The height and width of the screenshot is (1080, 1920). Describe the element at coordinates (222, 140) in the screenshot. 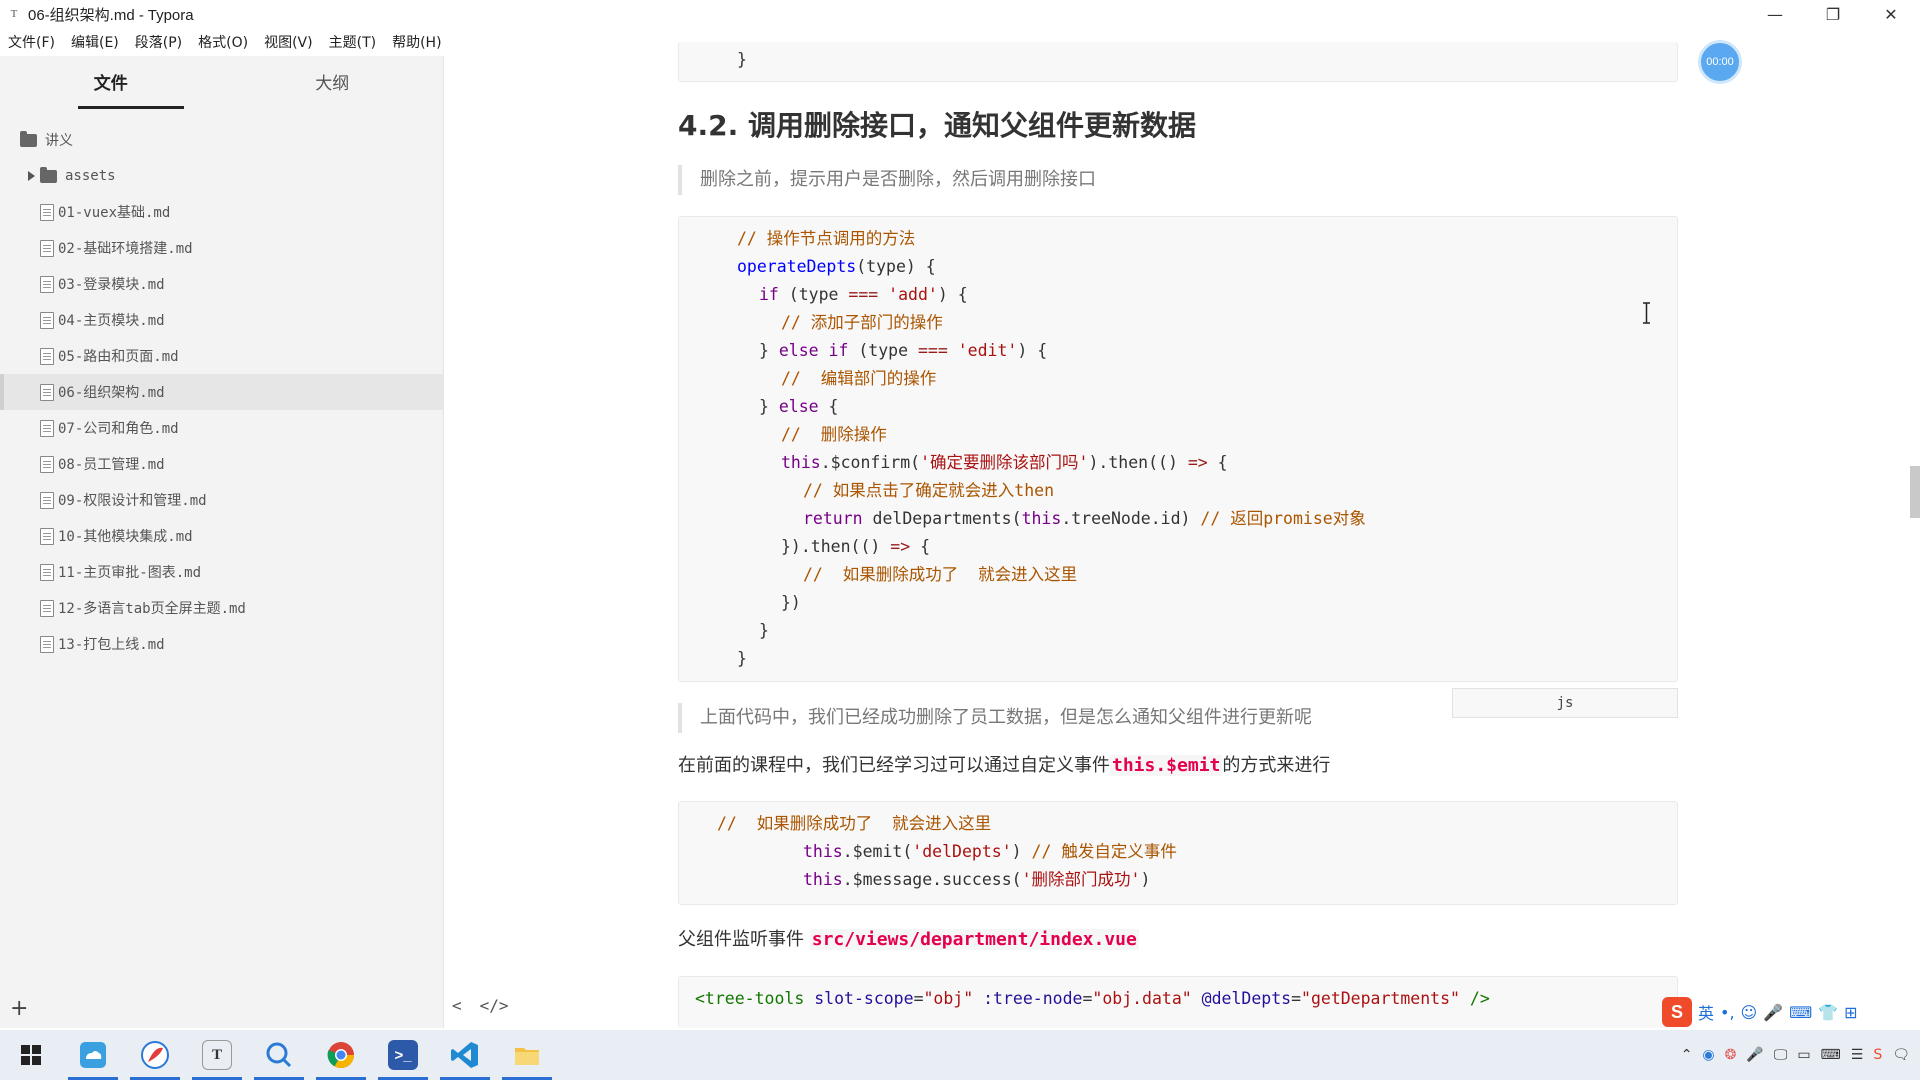

I see `tree-folder-root: 讲义` at that location.